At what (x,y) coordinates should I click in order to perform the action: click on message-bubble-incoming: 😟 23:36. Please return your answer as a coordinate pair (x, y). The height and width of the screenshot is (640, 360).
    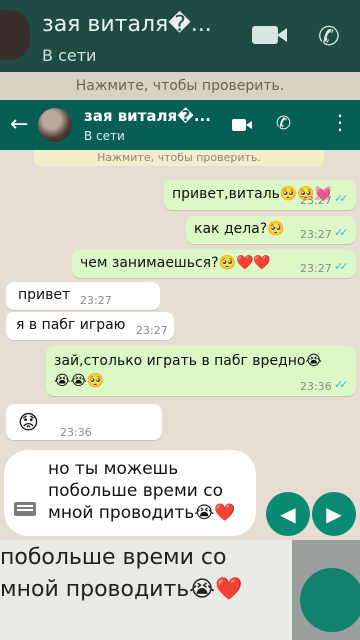
    Looking at the image, I should click on (84, 422).